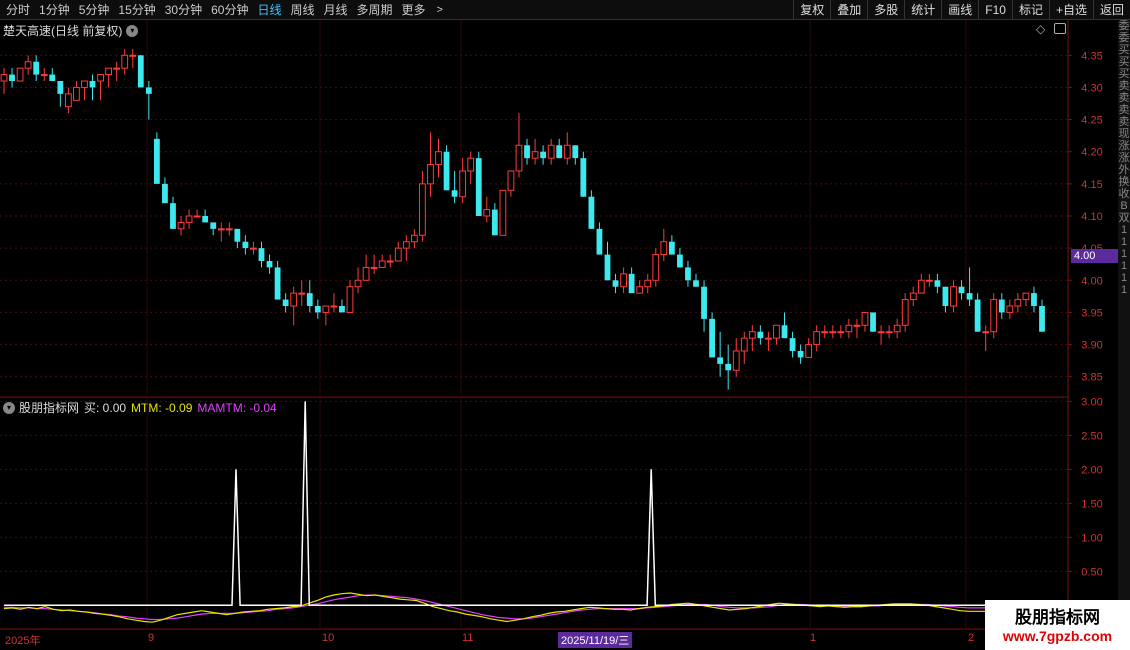 This screenshot has width=1130, height=650. Describe the element at coordinates (1124, 122) in the screenshot. I see `strip-char: 卖` at that location.